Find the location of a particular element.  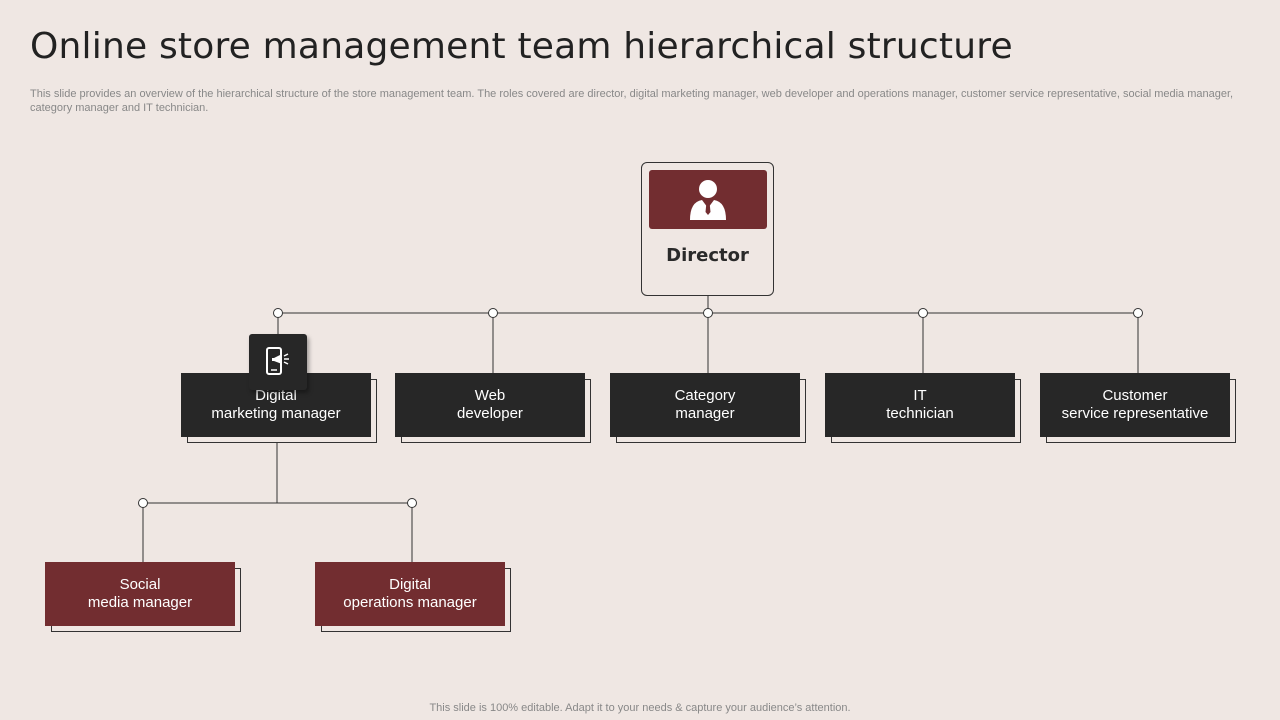

role-card-customer-service: Customer service representative is located at coordinates (1138, 408).